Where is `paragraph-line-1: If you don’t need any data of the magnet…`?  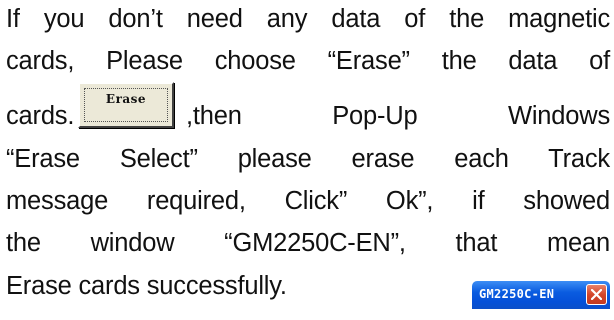 paragraph-line-1: If you don’t need any data of the magnet… is located at coordinates (308, 19).